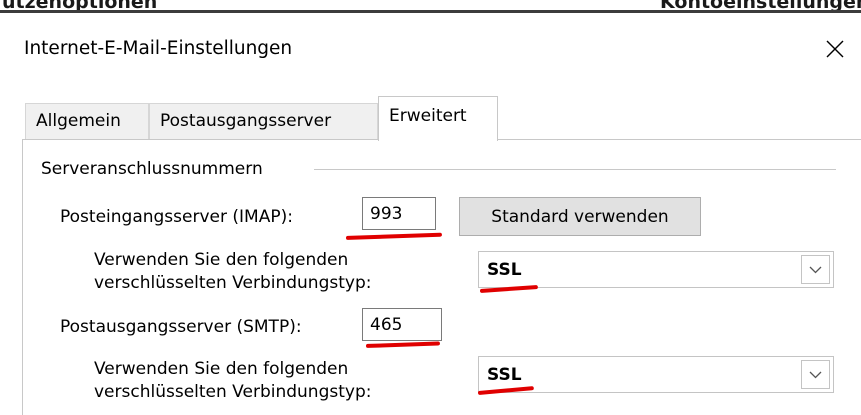 This screenshot has width=861, height=415. What do you see at coordinates (580, 216) in the screenshot?
I see `use-default-button: Standard verwenden` at bounding box center [580, 216].